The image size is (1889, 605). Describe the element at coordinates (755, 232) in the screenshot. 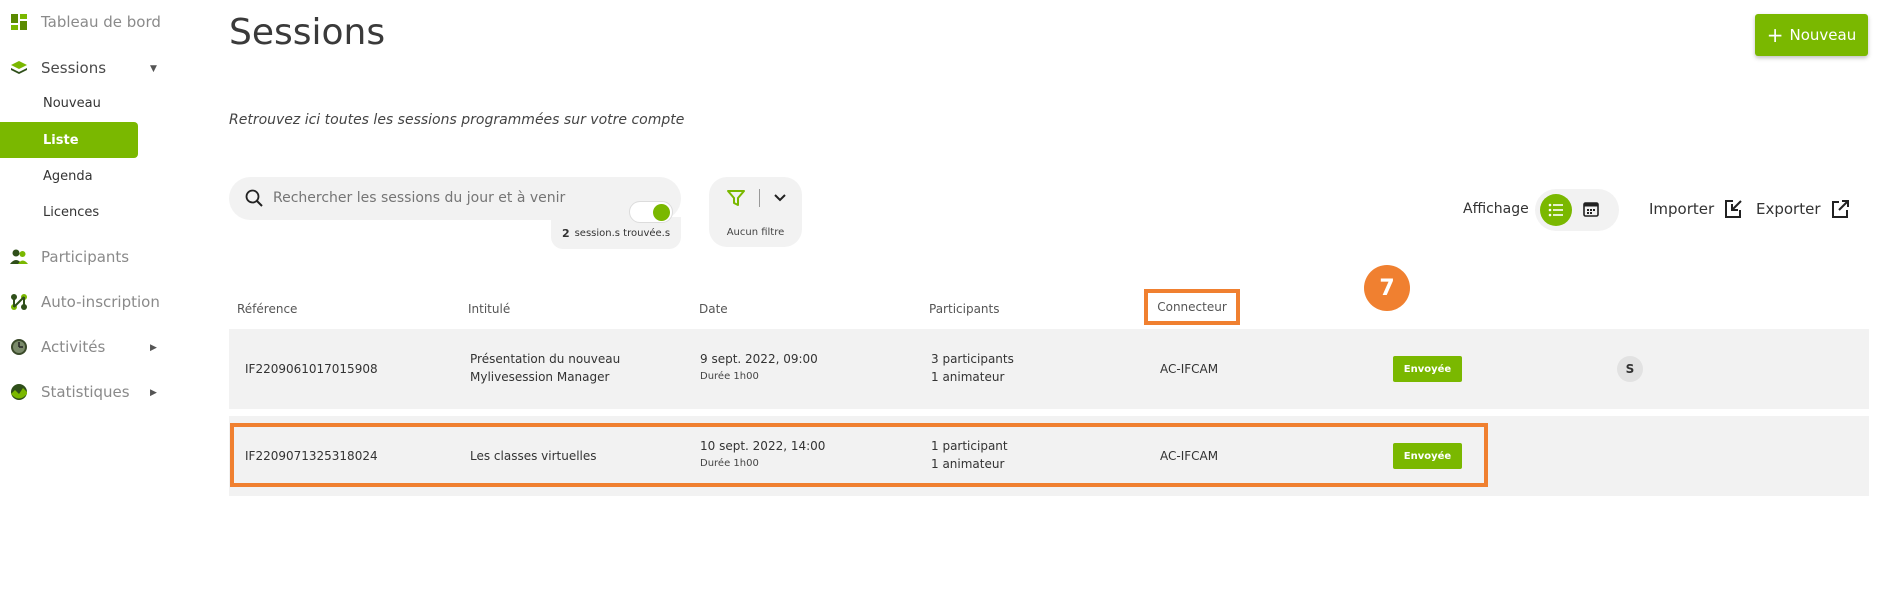

I see `filter-label: Aucun filtre` at that location.